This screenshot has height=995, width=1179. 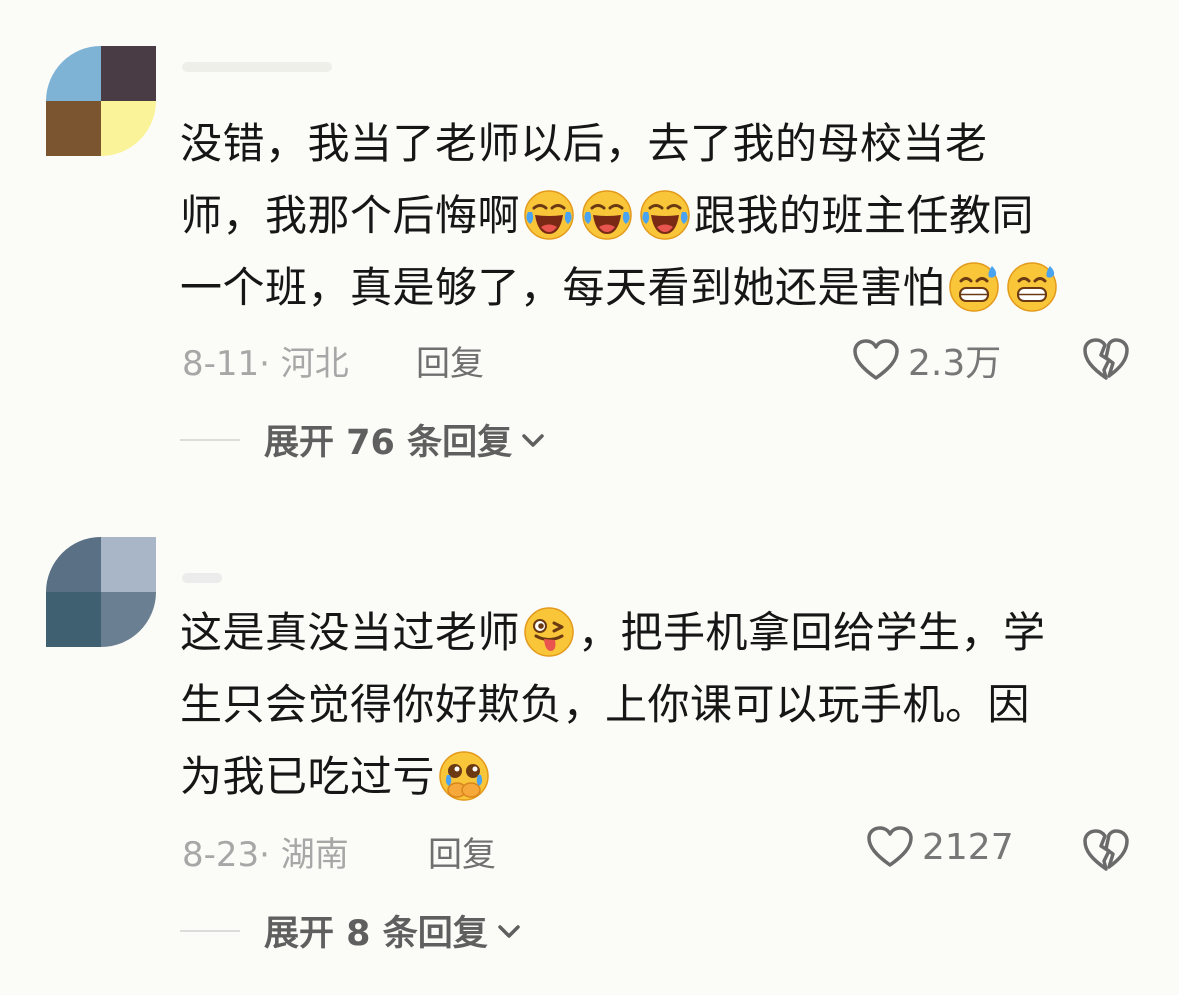 I want to click on comment-date-location: 8-23· 湖南, so click(x=265, y=855).